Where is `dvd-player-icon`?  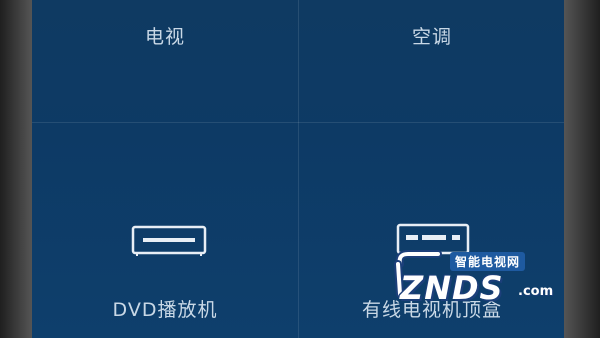 dvd-player-icon is located at coordinates (169, 240).